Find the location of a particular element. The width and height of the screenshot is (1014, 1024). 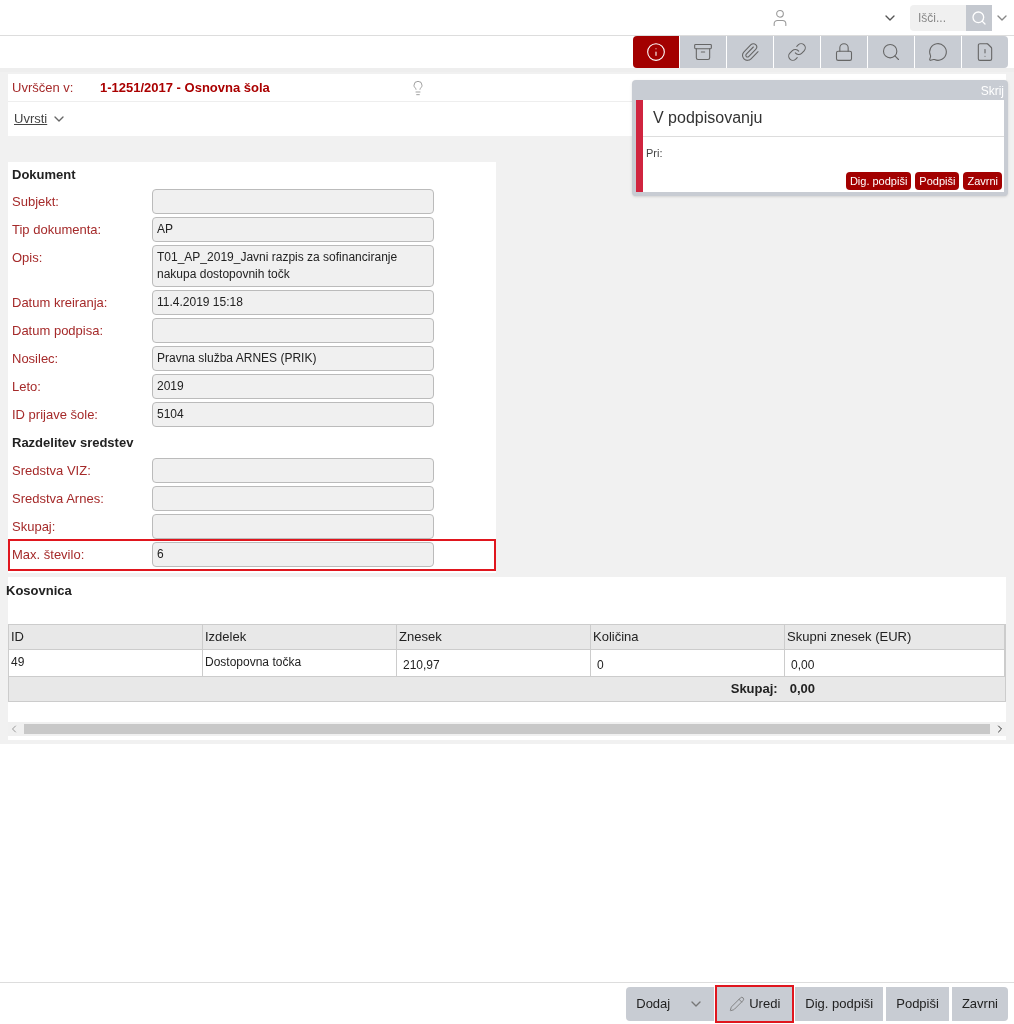

section-title: Kosovnica is located at coordinates (39, 590).